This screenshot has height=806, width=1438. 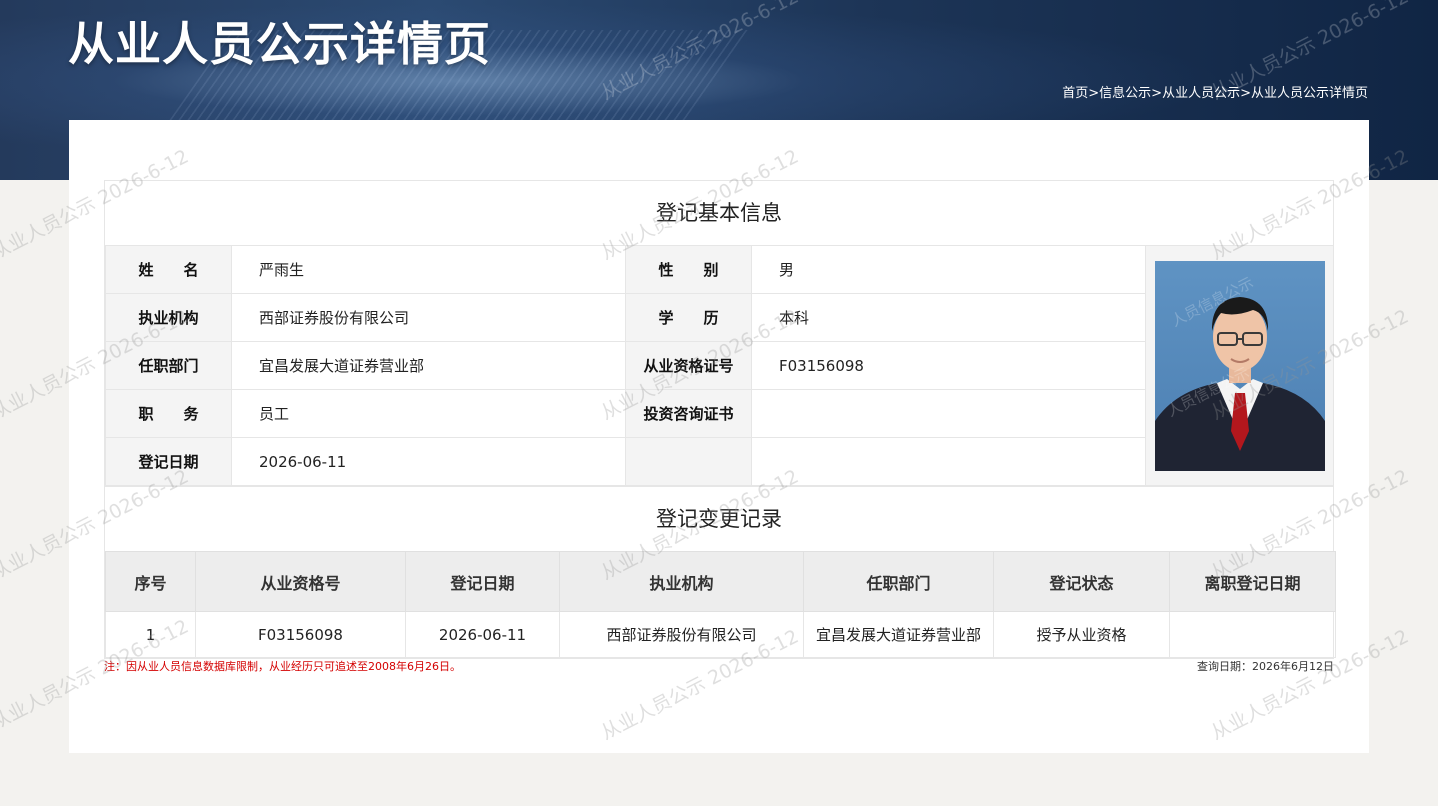 What do you see at coordinates (688, 269) in the screenshot?
I see `gender-label: 性 别` at bounding box center [688, 269].